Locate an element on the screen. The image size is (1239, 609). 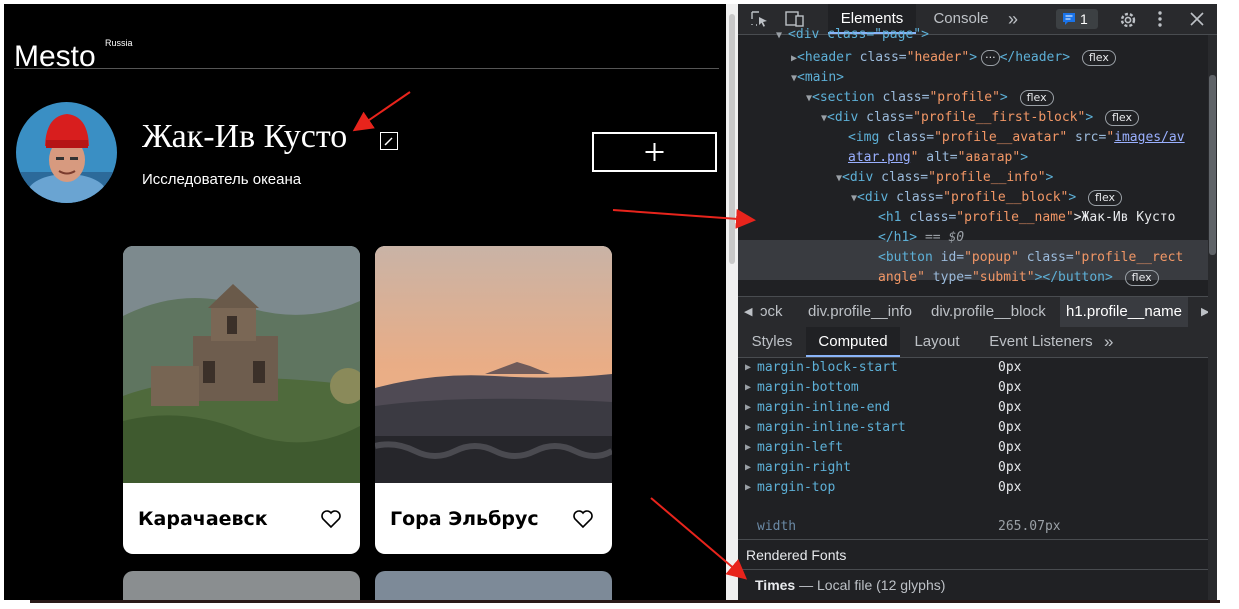
collapsed-ellipsis: ··· is located at coordinates (990, 58).